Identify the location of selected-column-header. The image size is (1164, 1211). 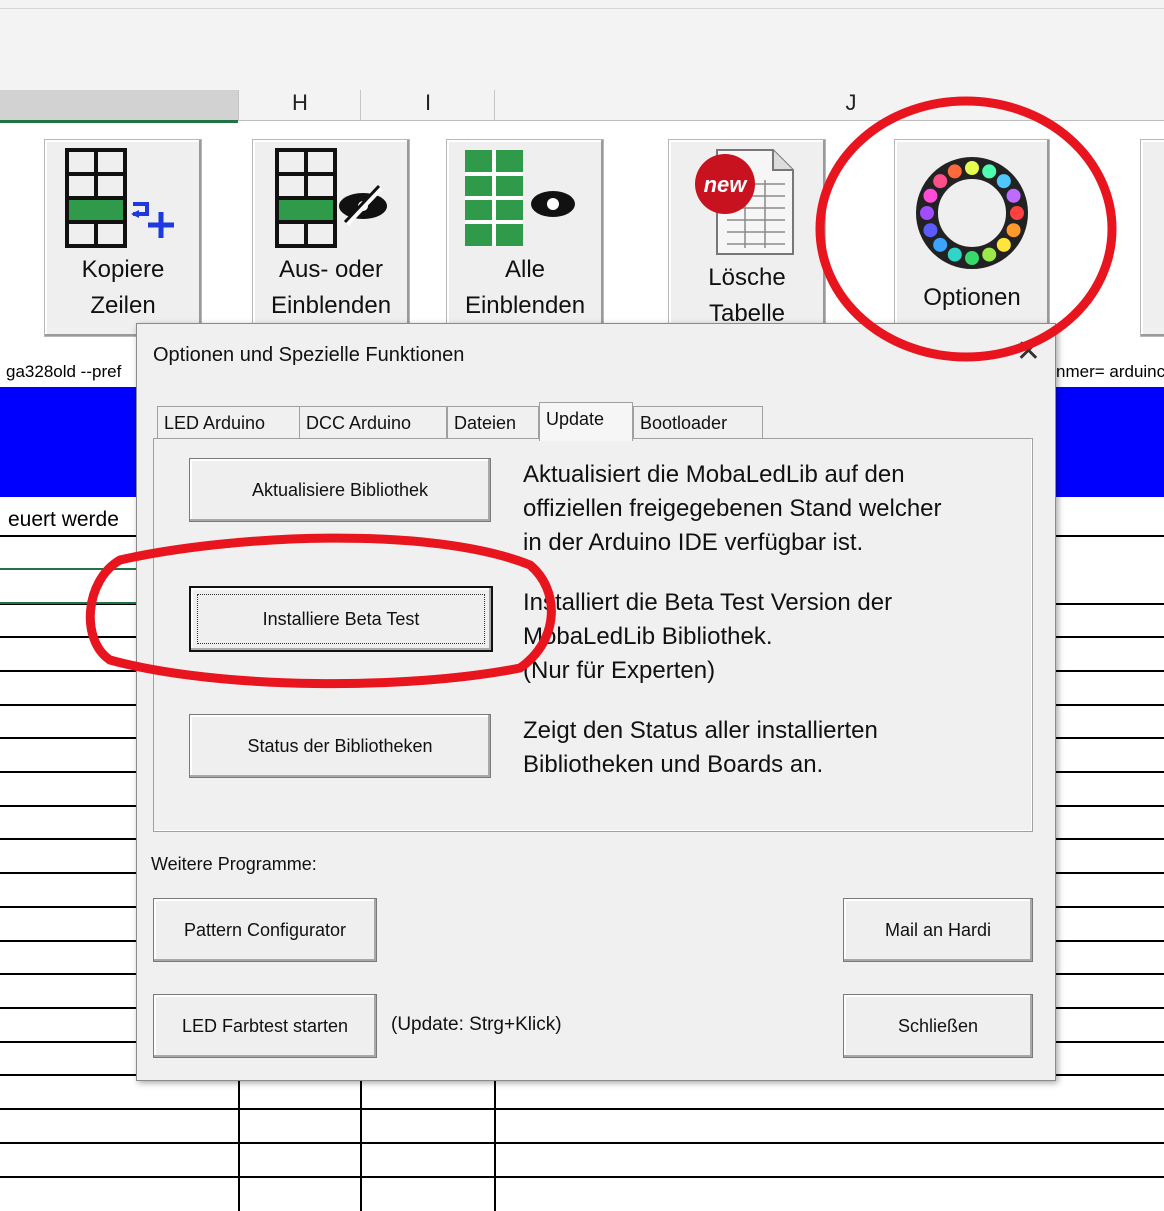
(119, 106).